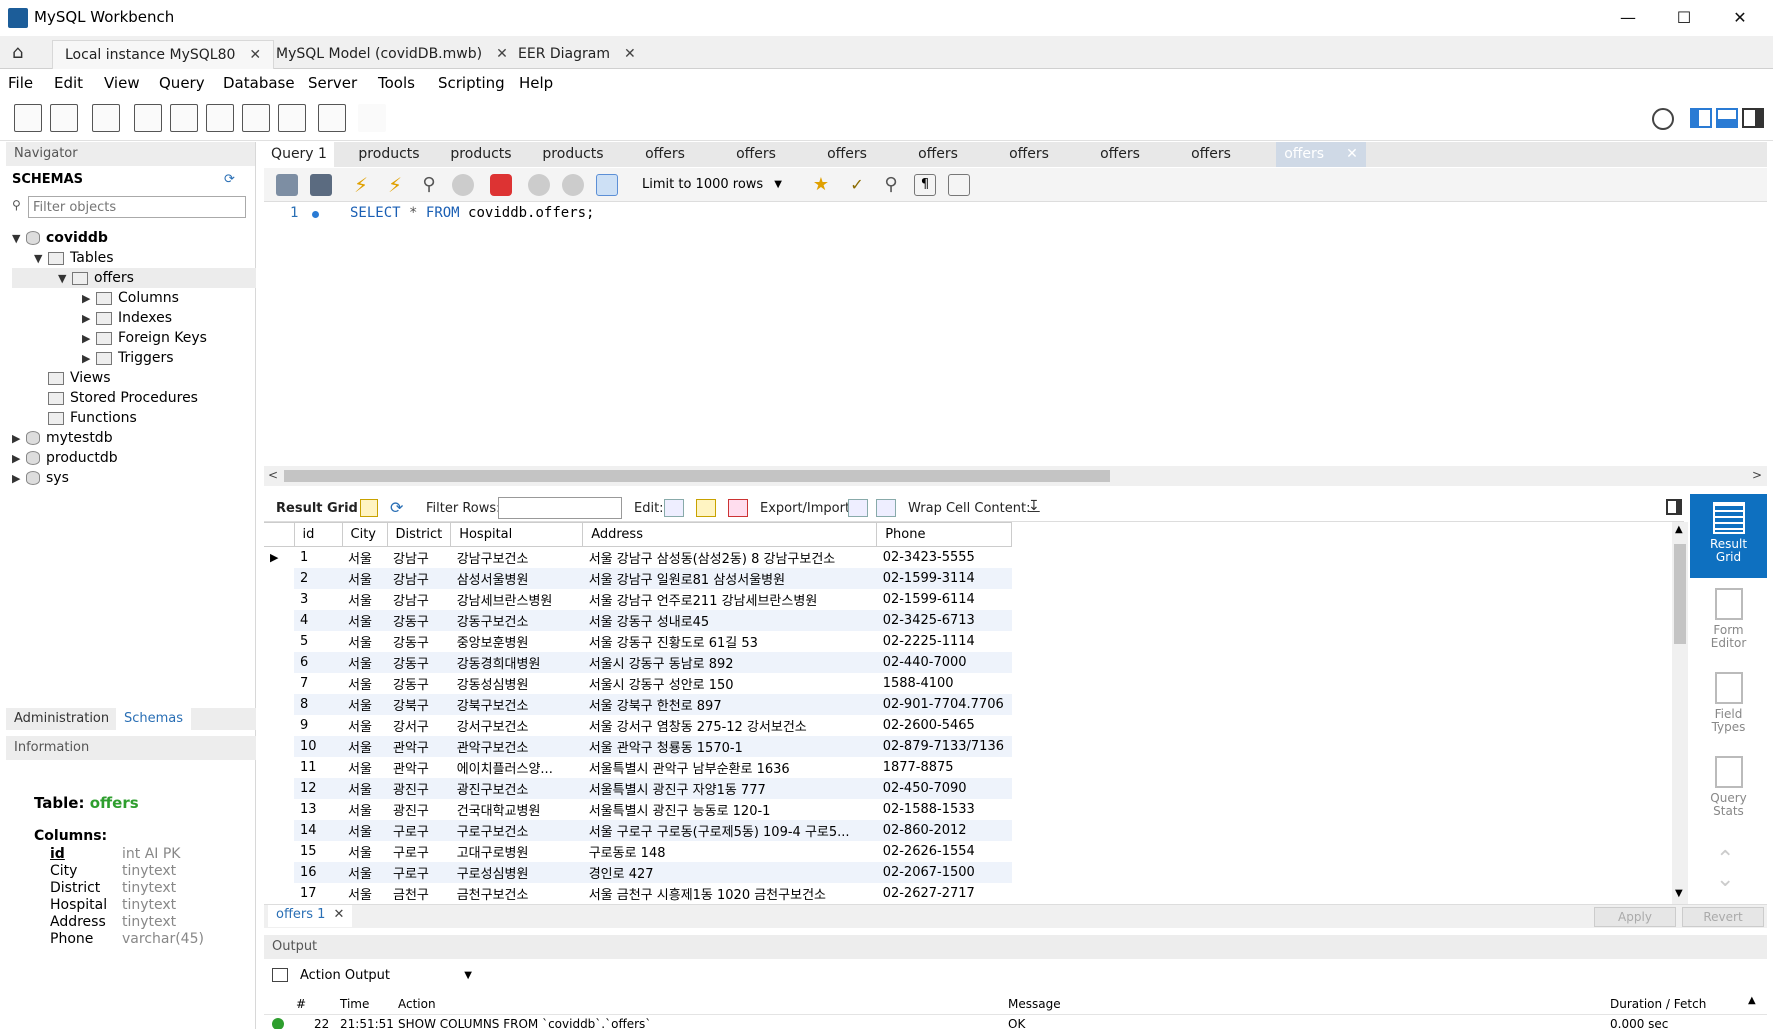 The height and width of the screenshot is (1029, 1773). What do you see at coordinates (1680, 713) in the screenshot?
I see `grid-vscrollbar: ▲ ▼` at bounding box center [1680, 713].